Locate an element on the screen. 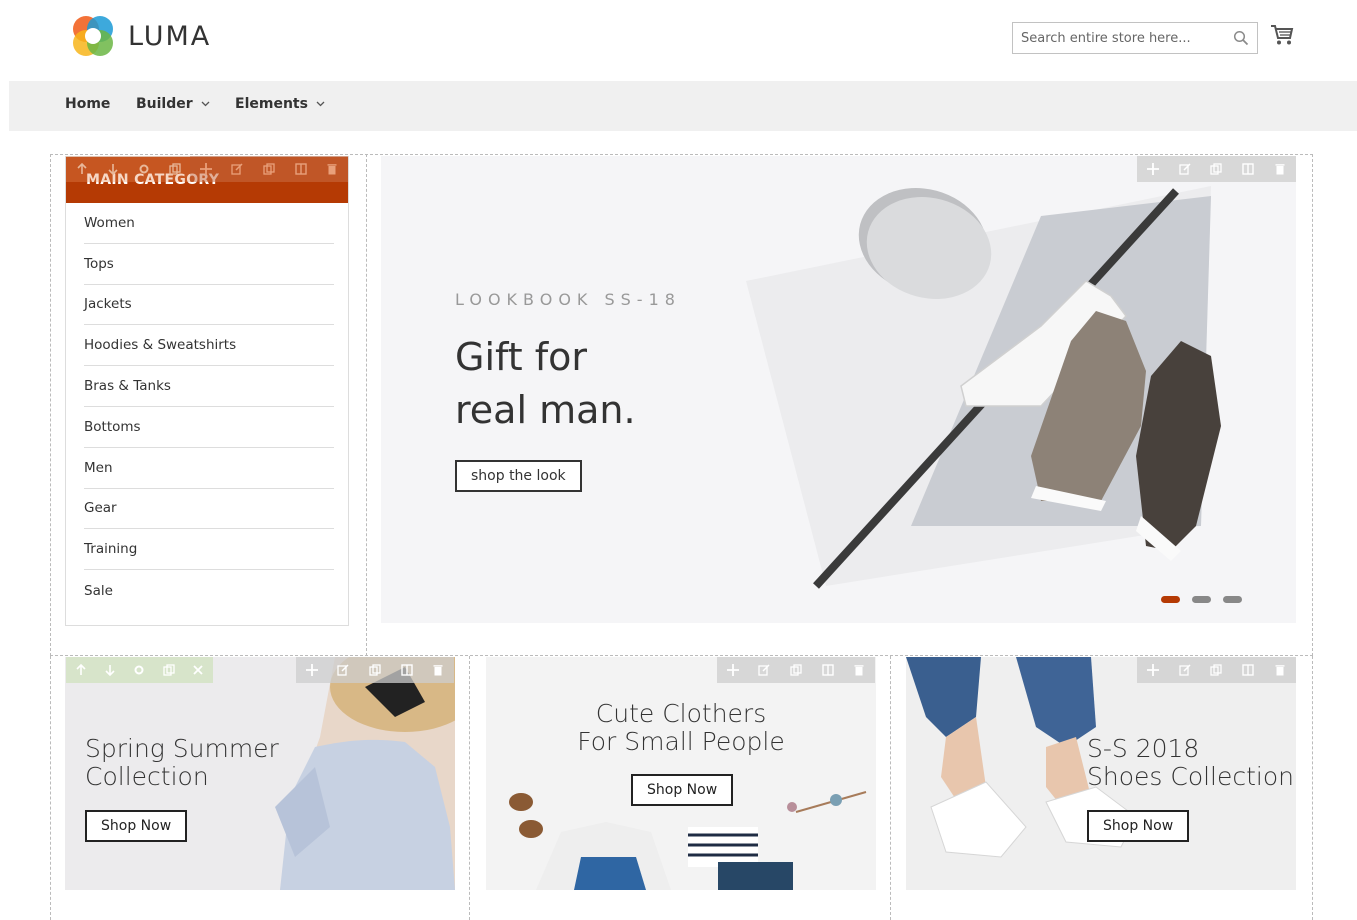  promo-title-line: For Small People is located at coordinates (681, 741).